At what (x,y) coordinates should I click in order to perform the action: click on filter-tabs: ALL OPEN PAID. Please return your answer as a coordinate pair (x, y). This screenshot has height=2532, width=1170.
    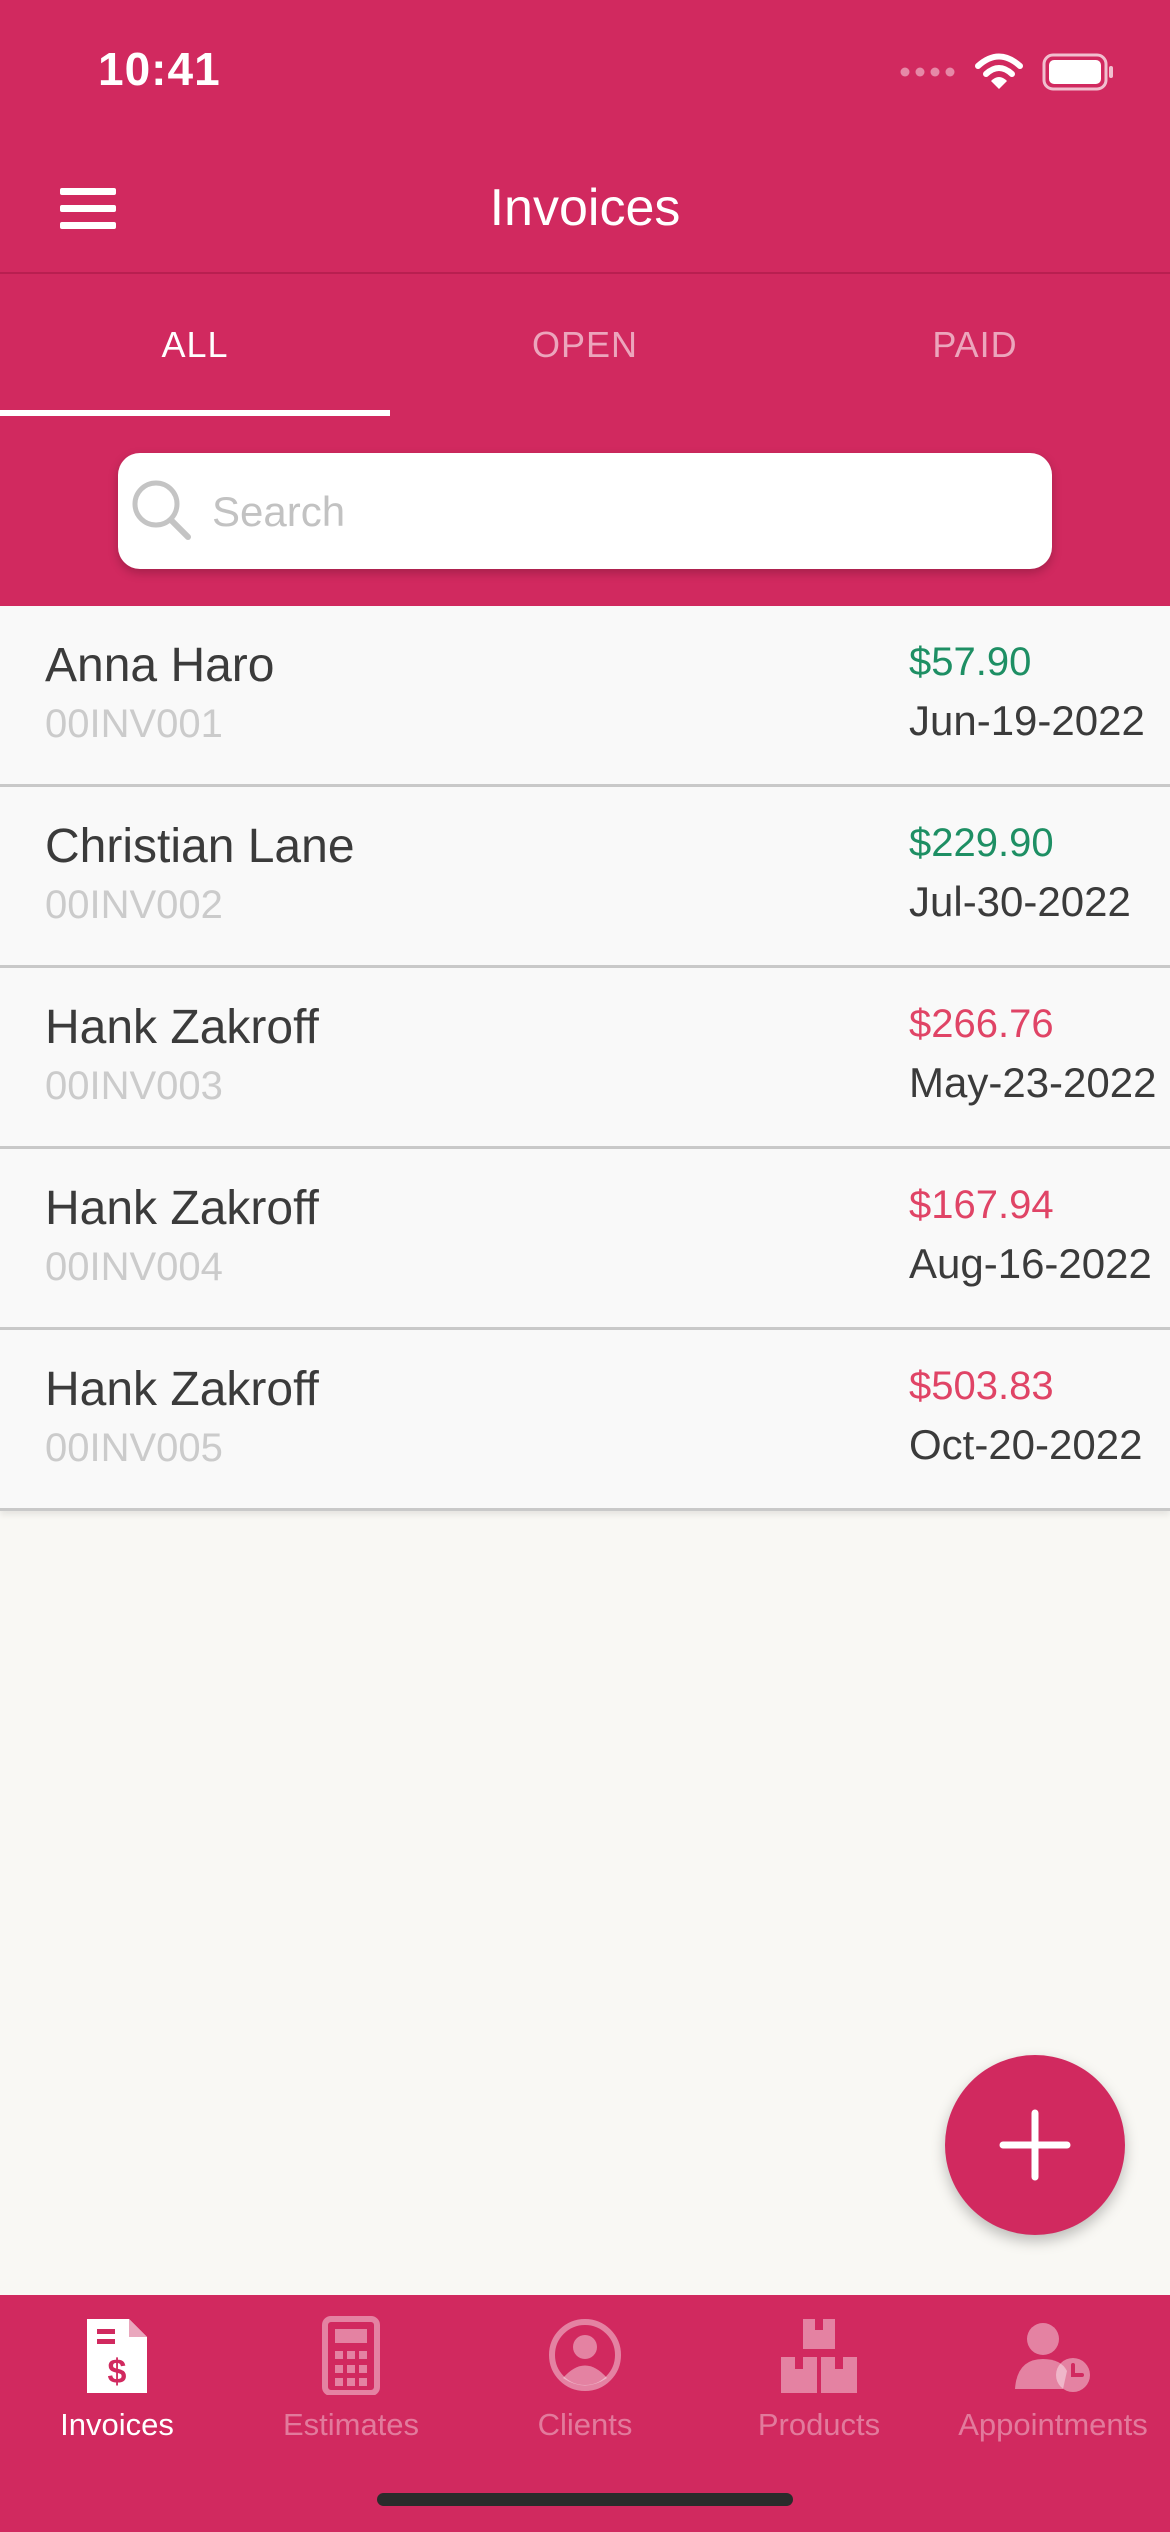
    Looking at the image, I should click on (585, 345).